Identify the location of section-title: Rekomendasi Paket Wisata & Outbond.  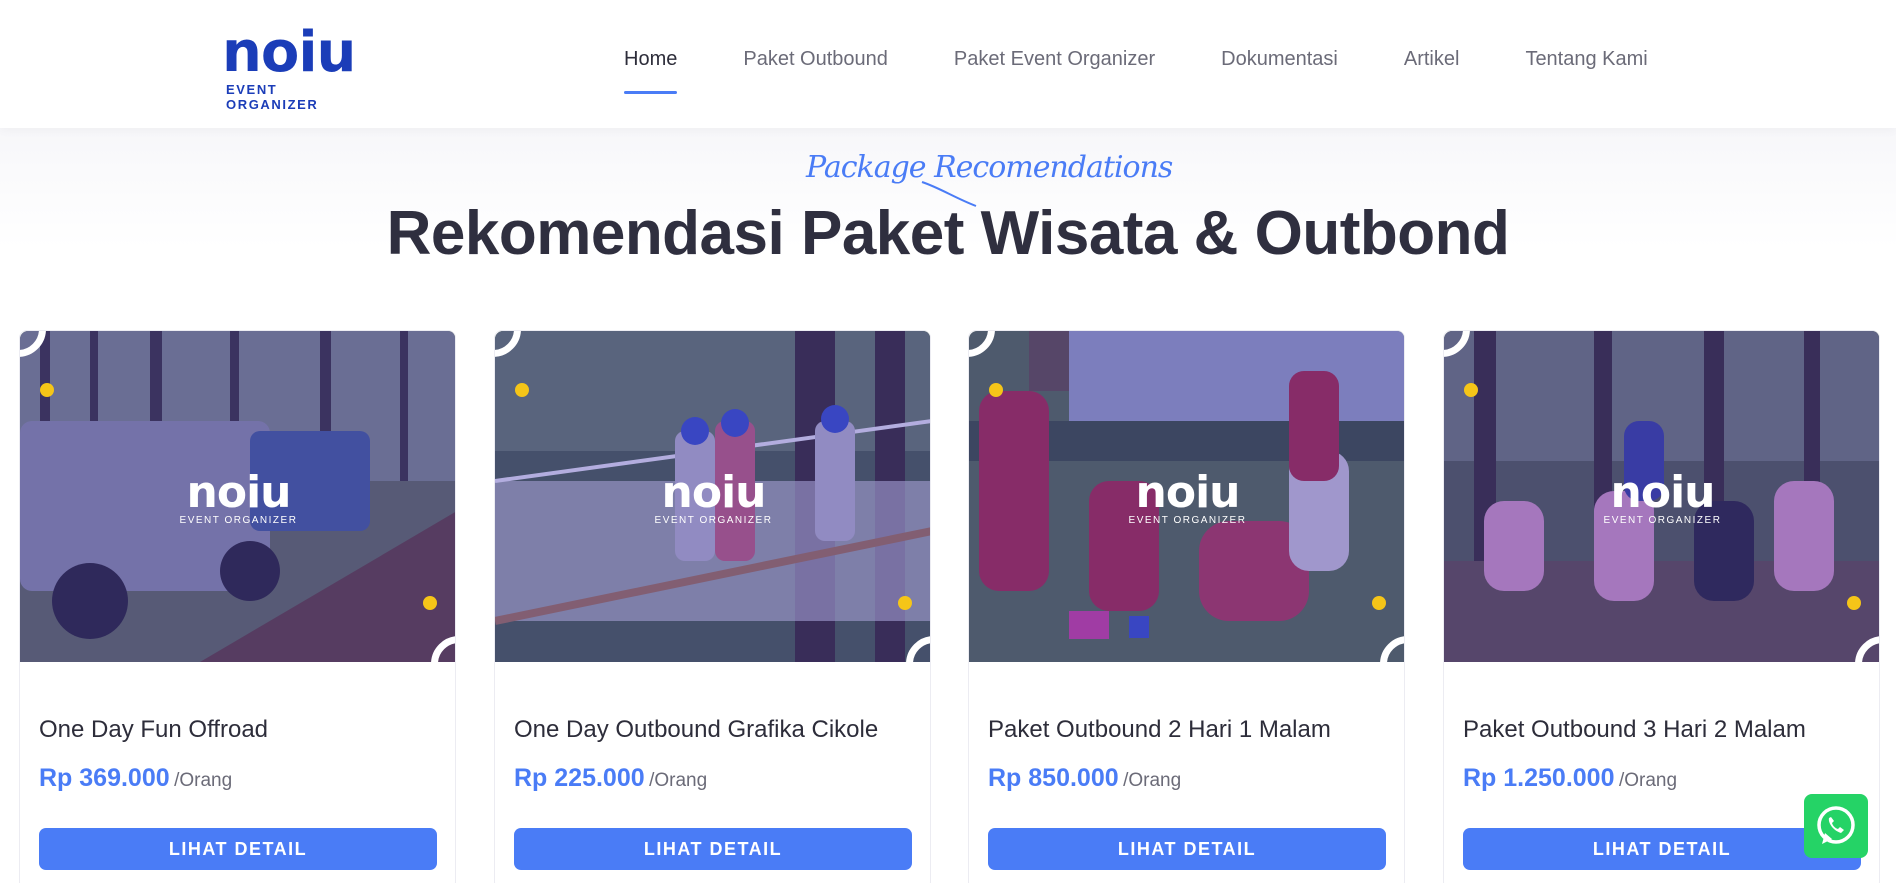
(948, 233).